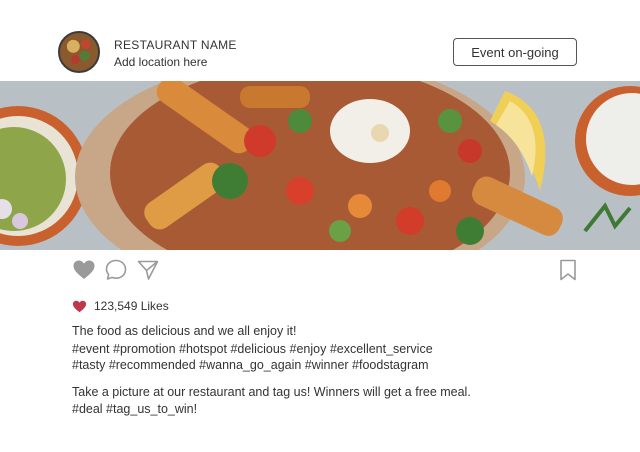 The image size is (640, 452). Describe the element at coordinates (160, 62) in the screenshot. I see `location-text: Add location here` at that location.